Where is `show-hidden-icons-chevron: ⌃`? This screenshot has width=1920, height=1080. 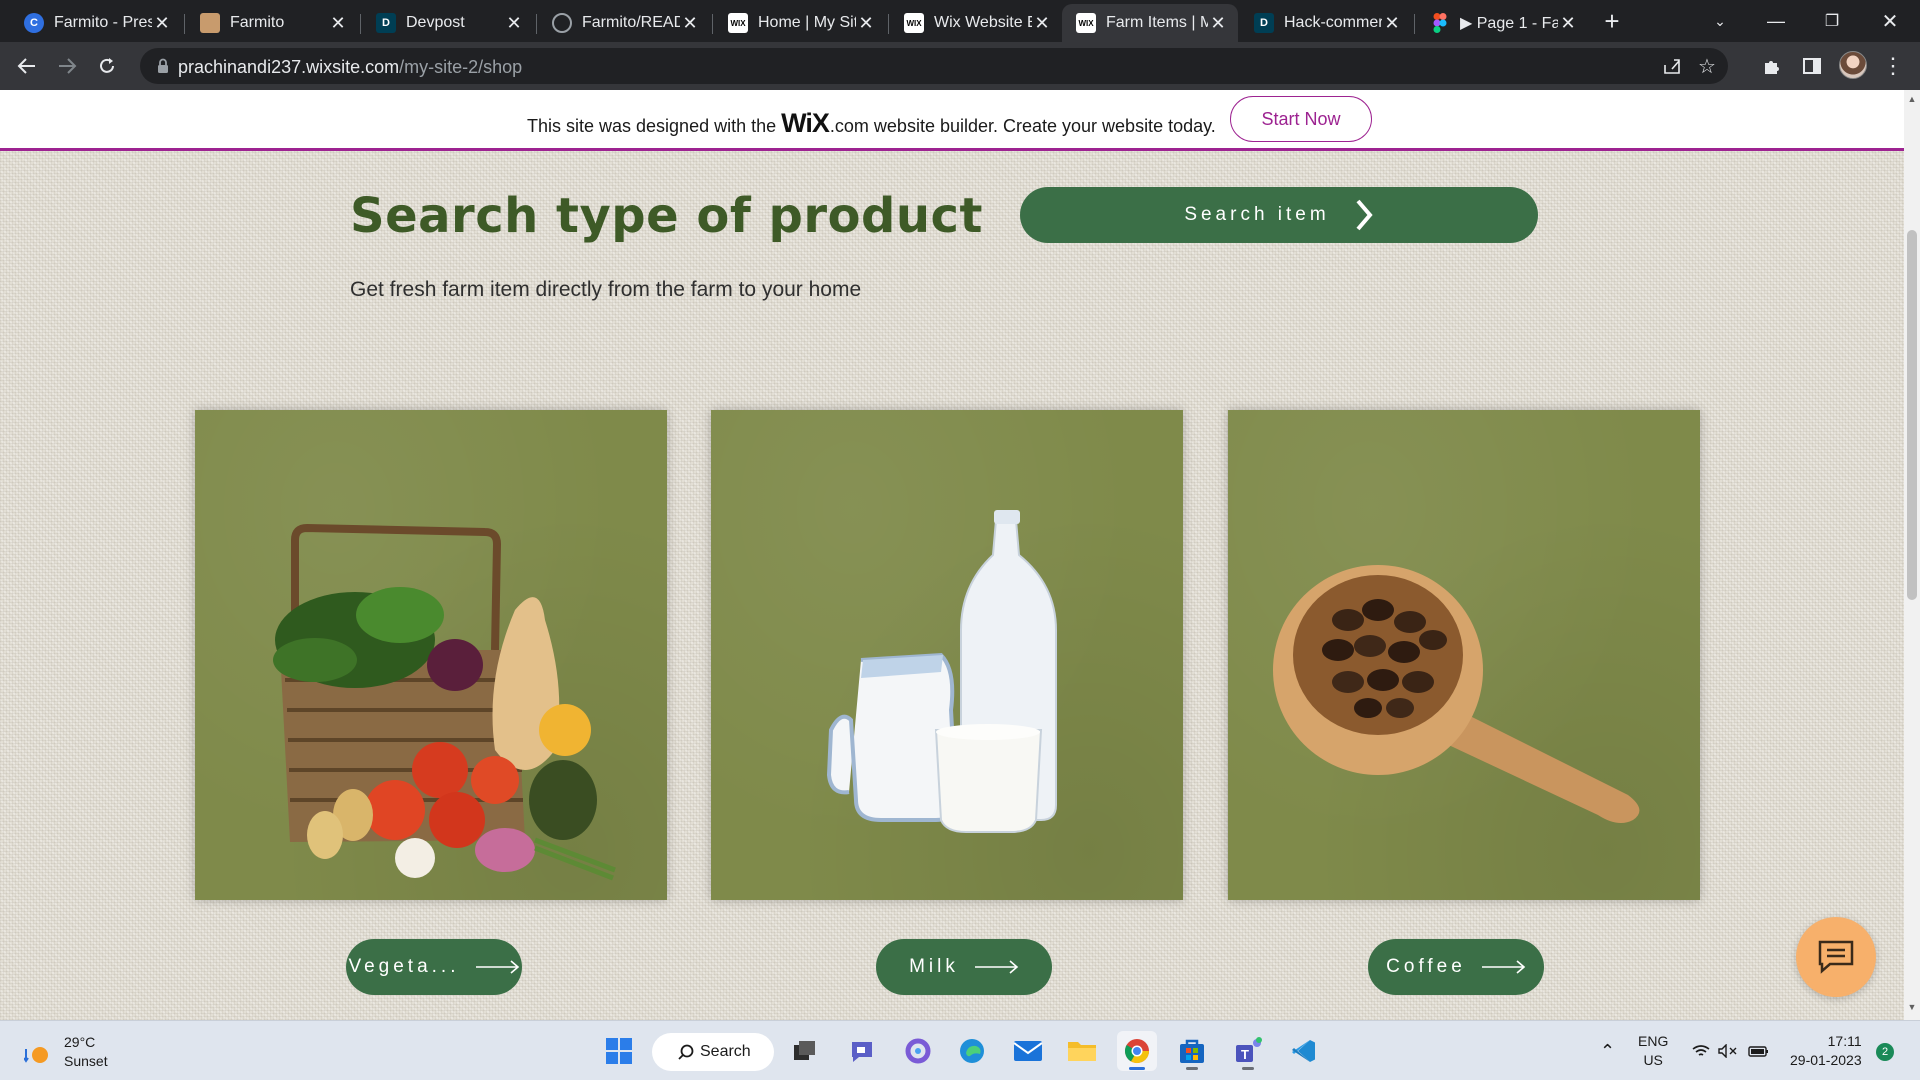 show-hidden-icons-chevron: ⌃ is located at coordinates (1607, 1050).